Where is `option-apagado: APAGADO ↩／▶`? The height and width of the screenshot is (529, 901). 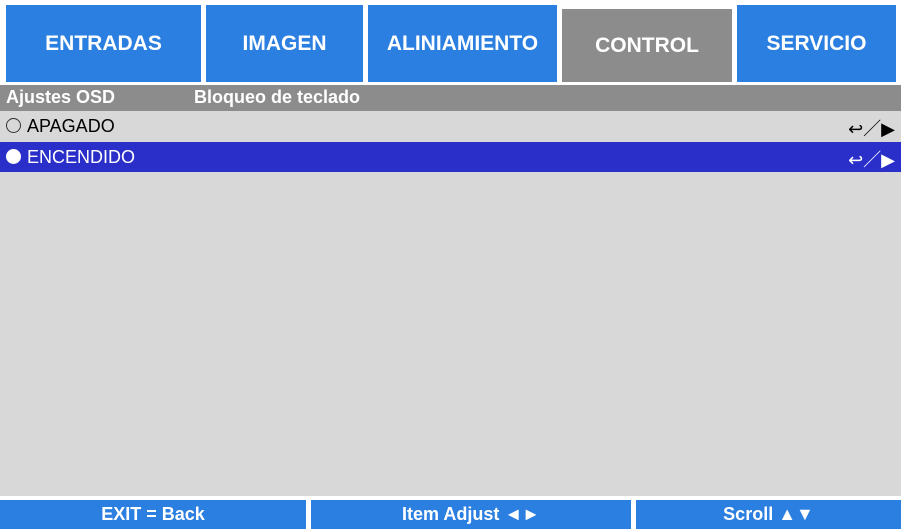
option-apagado: APAGADO ↩／▶ is located at coordinates (450, 126).